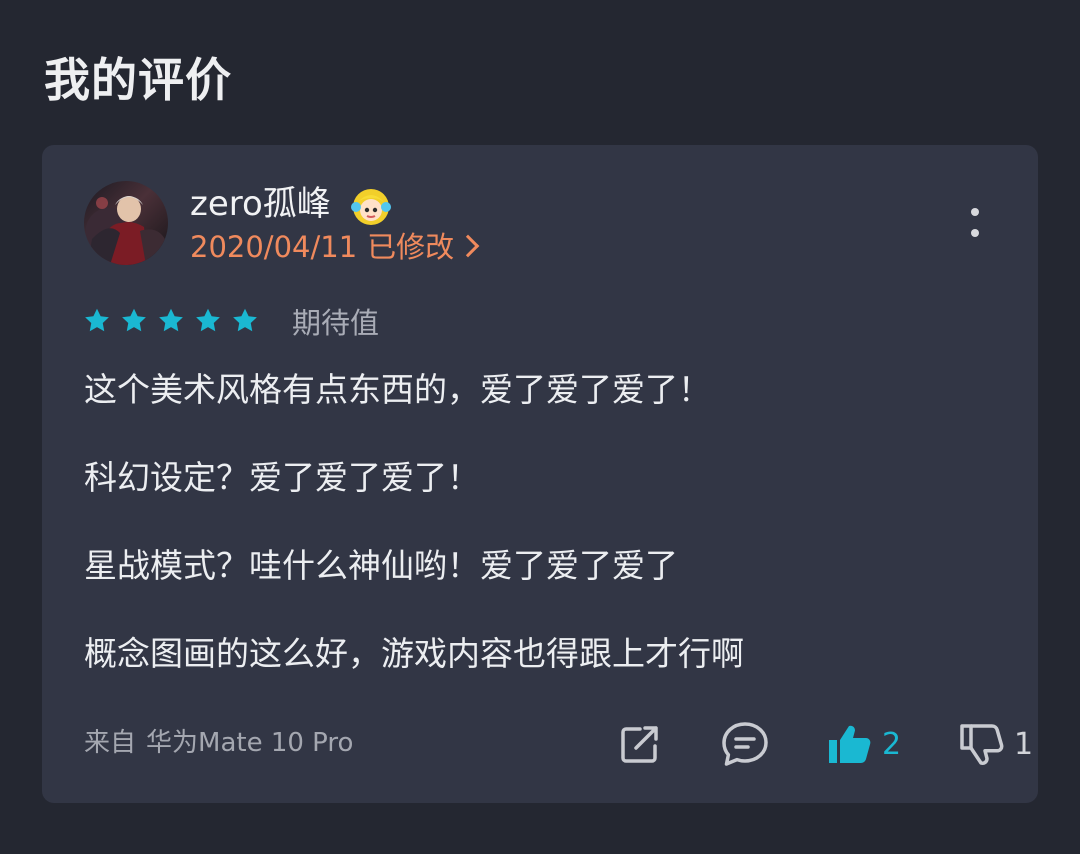 Image resolution: width=1080 pixels, height=854 pixels. I want to click on more-vertical-icon, so click(975, 222).